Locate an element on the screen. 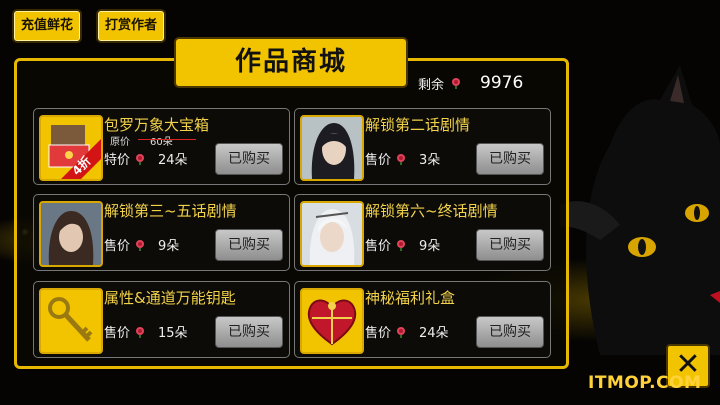 The width and height of the screenshot is (720, 405). shop-item-unlock-chapters-6-final: 解锁第六~终话剧情 售价 9朵 已购买 is located at coordinates (422, 232).